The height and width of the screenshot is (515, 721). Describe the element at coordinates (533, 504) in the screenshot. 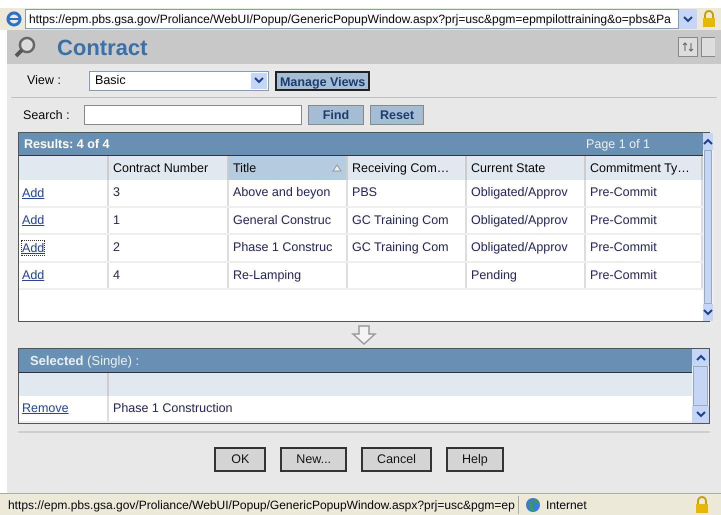

I see `globe-icon` at that location.